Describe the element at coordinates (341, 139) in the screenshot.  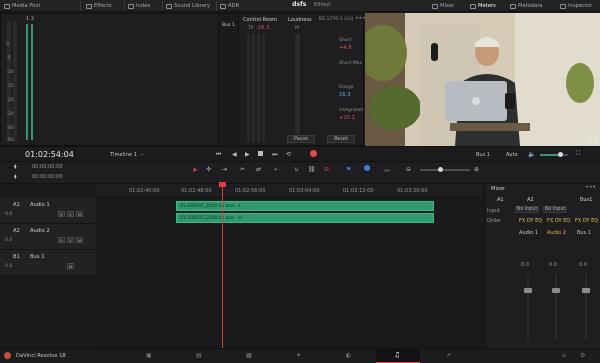
I see `reset-button: Reset` at that location.